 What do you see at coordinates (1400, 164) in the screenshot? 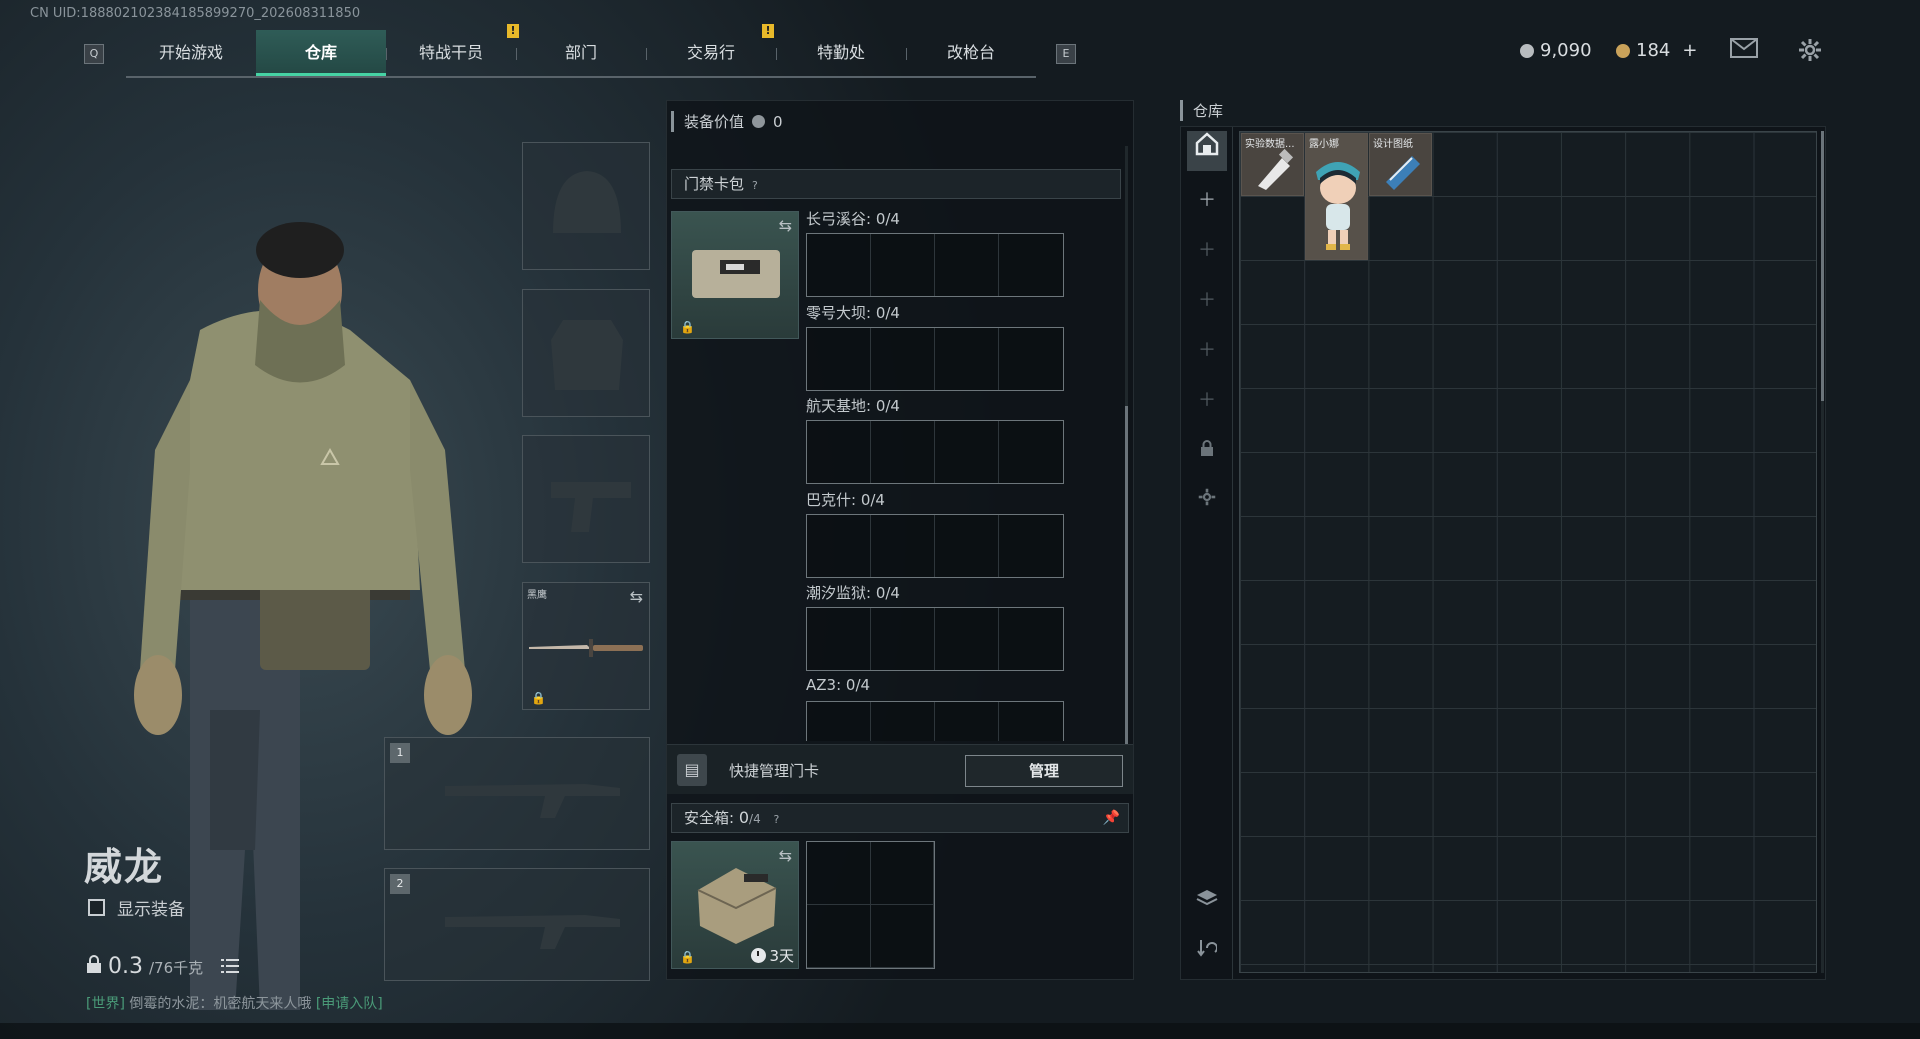
I see `warehouse-item: 设计图纸` at bounding box center [1400, 164].